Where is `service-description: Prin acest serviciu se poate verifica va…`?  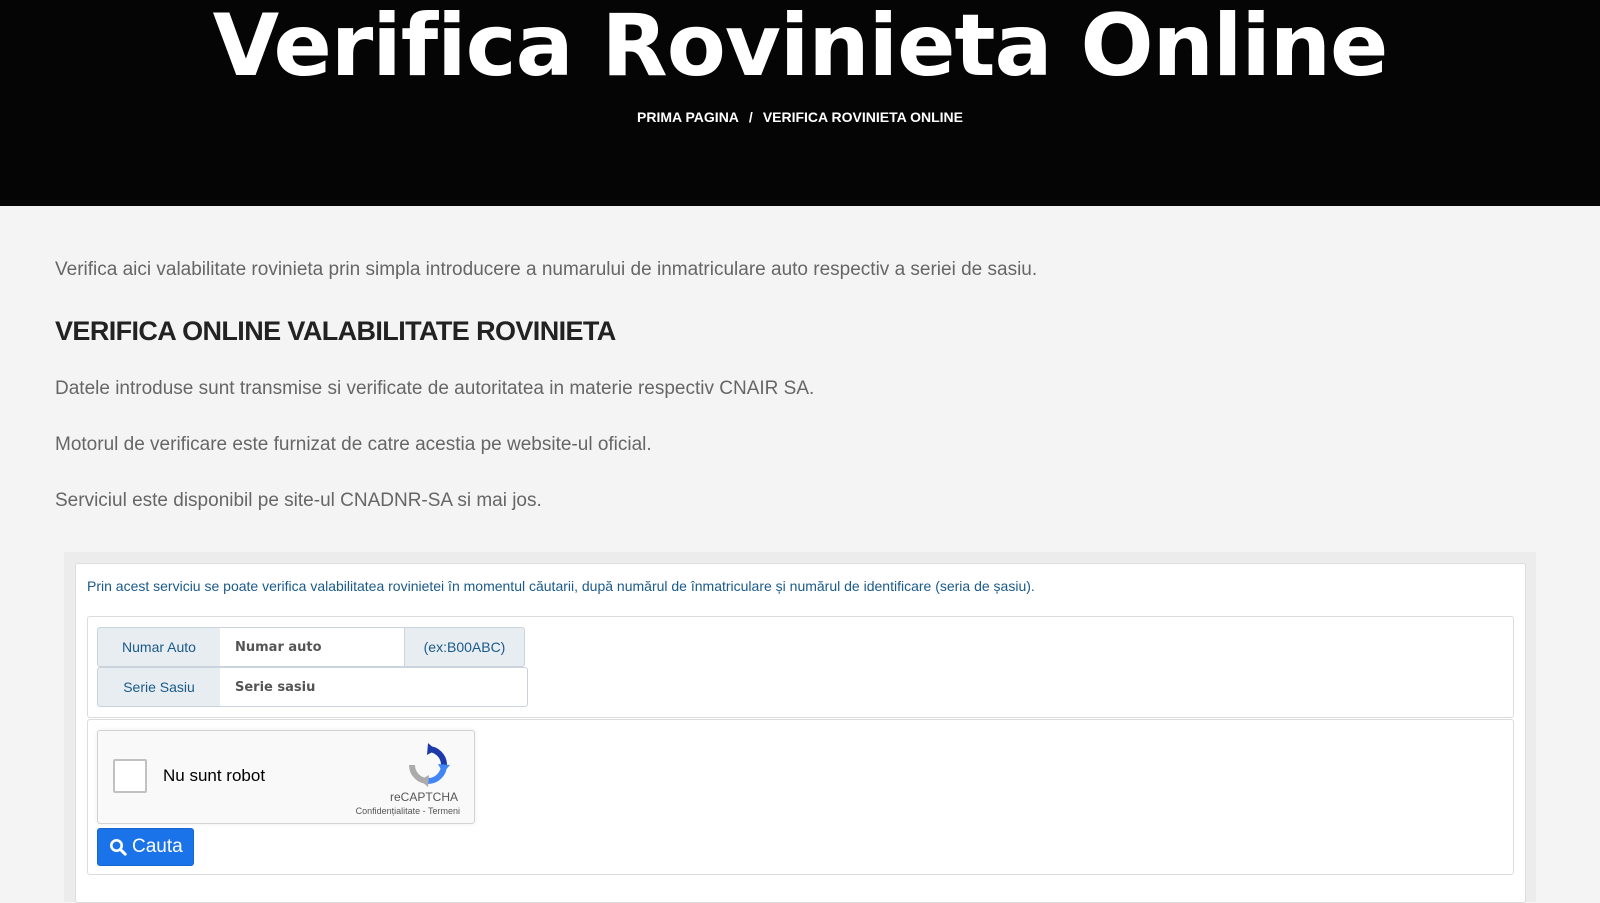
service-description: Prin acest serviciu se poate verifica va… is located at coordinates (561, 586).